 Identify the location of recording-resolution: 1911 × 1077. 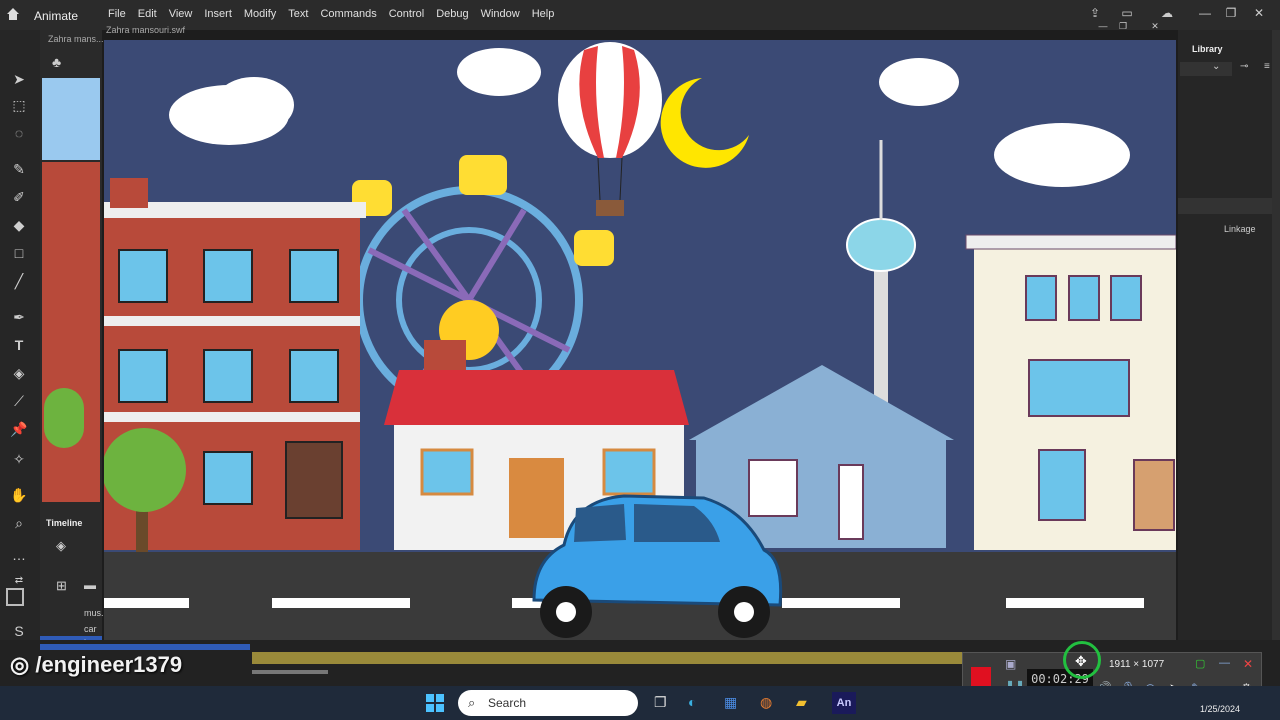
(1137, 664).